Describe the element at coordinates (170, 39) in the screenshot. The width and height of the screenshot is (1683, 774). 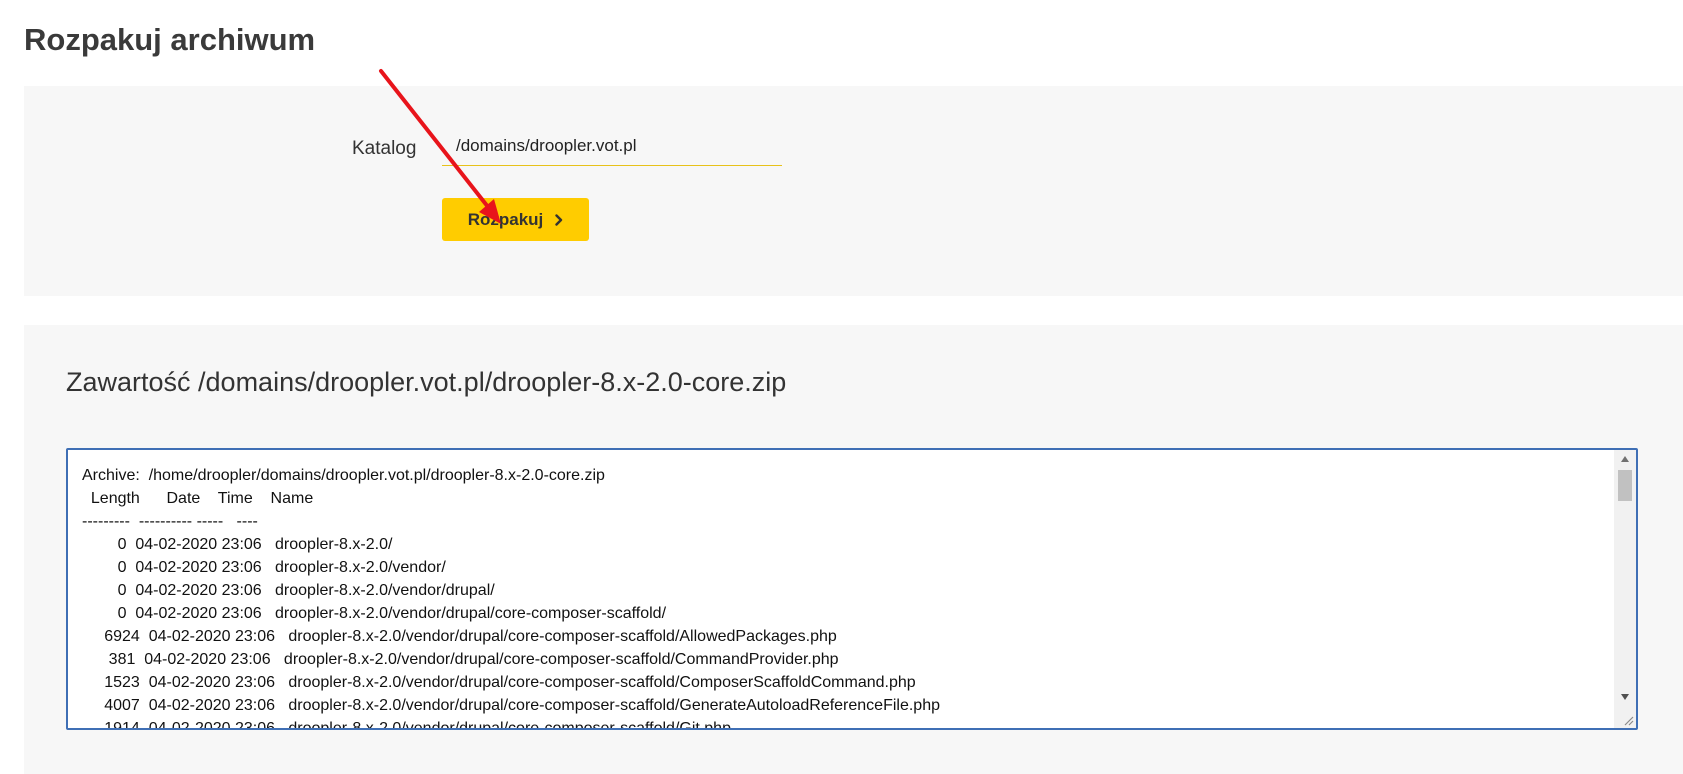
I see `page-title: Rozpakuj archiwum` at that location.